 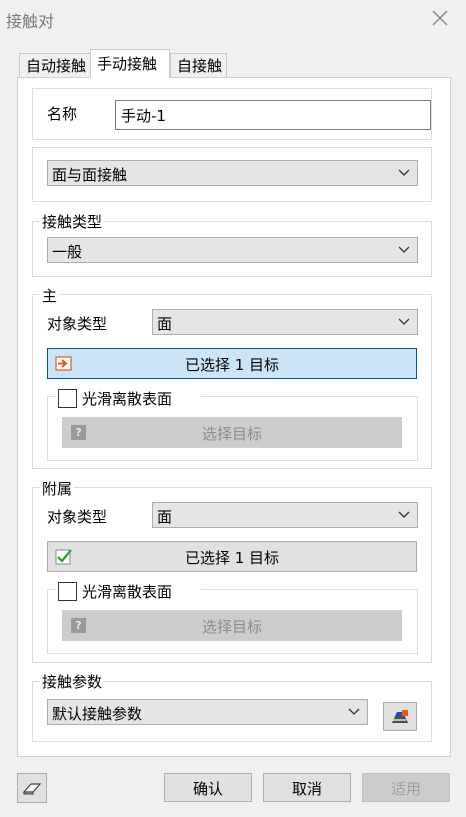 I want to click on contact-params-edit-button, so click(x=400, y=716).